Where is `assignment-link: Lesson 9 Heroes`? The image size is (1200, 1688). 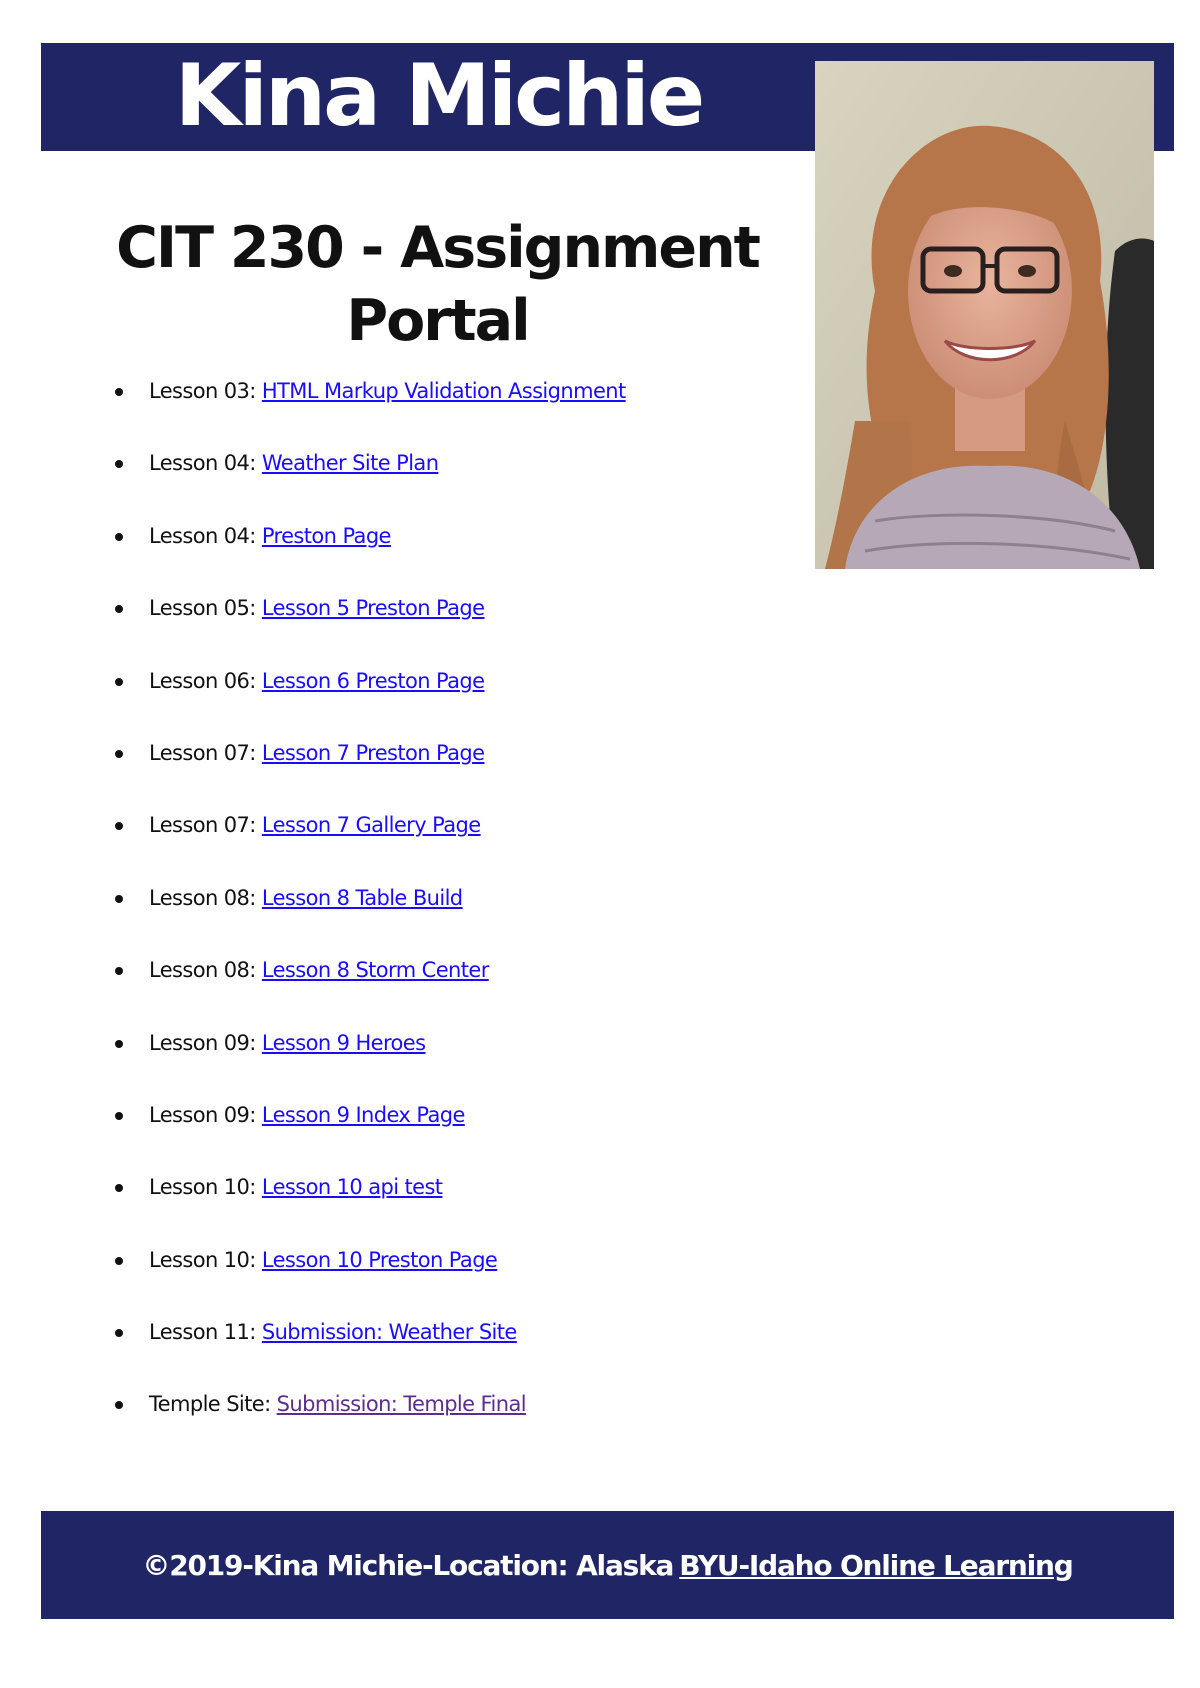 assignment-link: Lesson 9 Heroes is located at coordinates (344, 1043).